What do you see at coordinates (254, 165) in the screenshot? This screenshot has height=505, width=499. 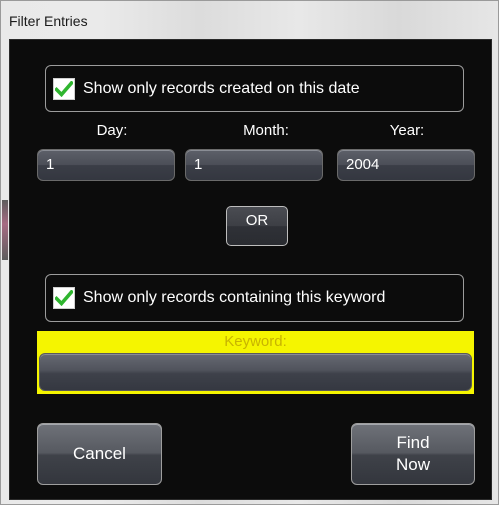 I see `month-field: 1` at bounding box center [254, 165].